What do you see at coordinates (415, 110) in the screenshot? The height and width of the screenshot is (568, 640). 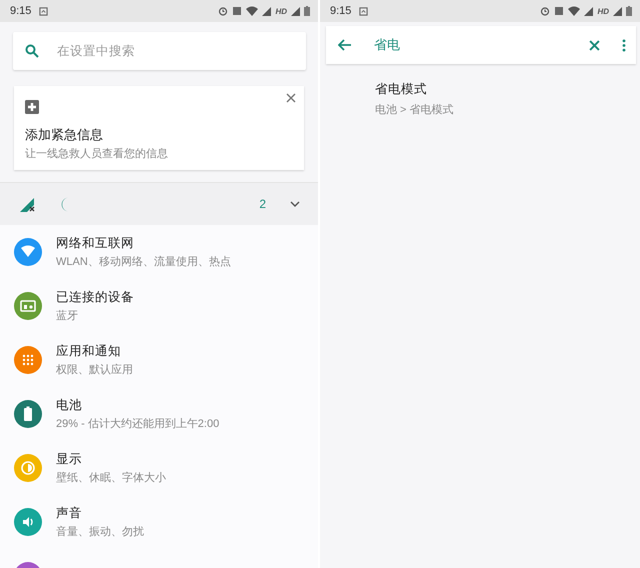 I see `result-path: 电池 > 省电模式` at bounding box center [415, 110].